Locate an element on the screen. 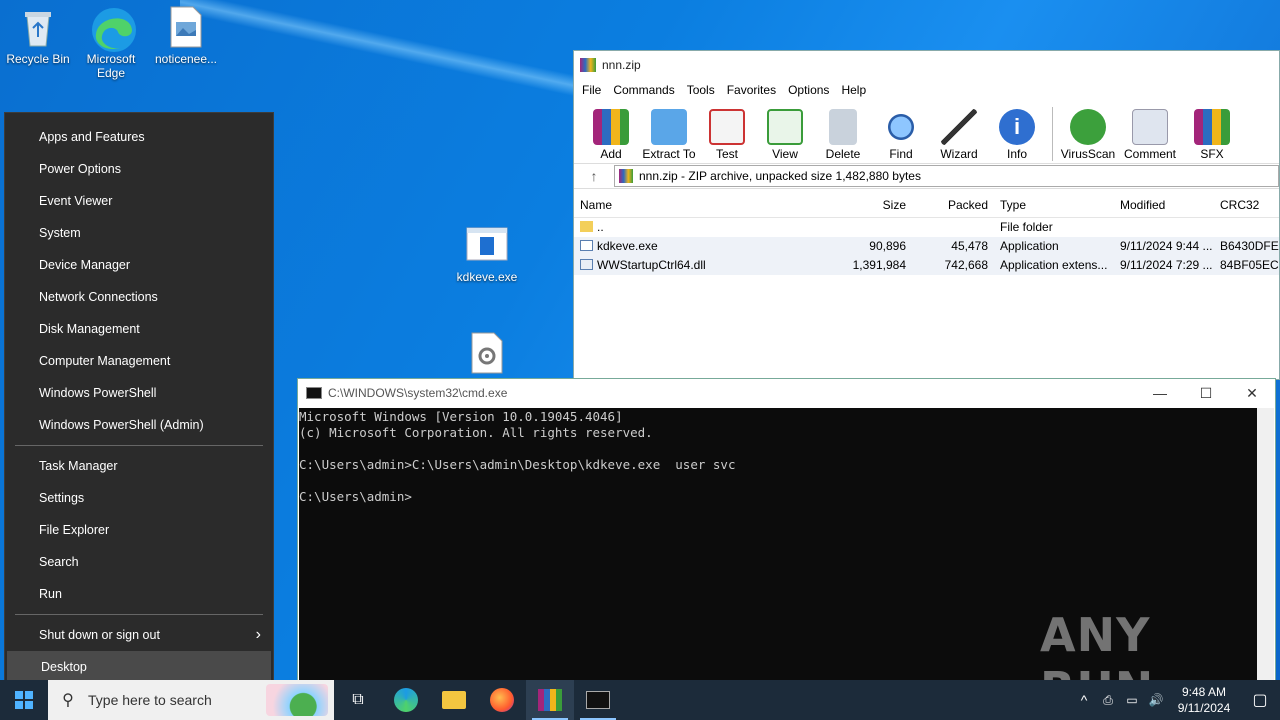 The height and width of the screenshot is (720, 1280). toolbar-info-button: i Info is located at coordinates (1017, 135).